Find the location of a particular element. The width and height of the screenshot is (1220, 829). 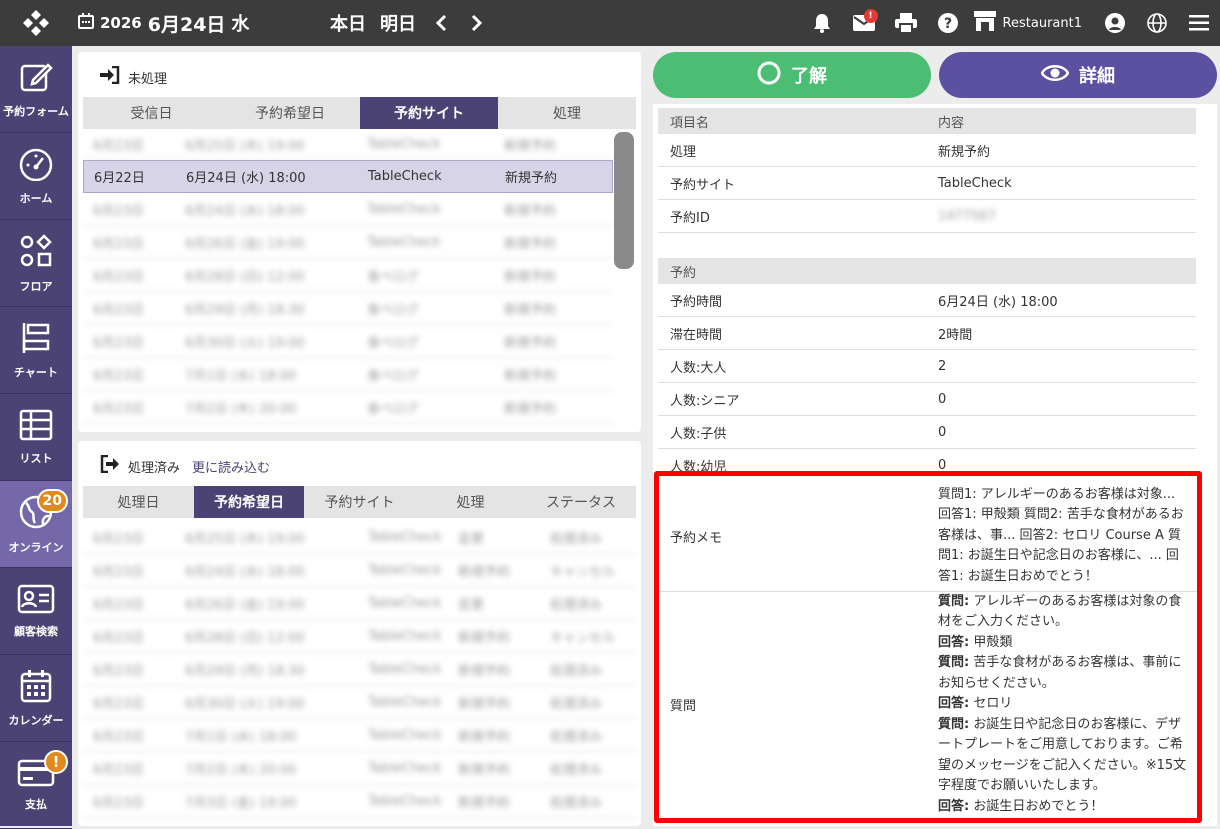

sidebar-item-reservation-form: 予約フォーム is located at coordinates (36, 89).